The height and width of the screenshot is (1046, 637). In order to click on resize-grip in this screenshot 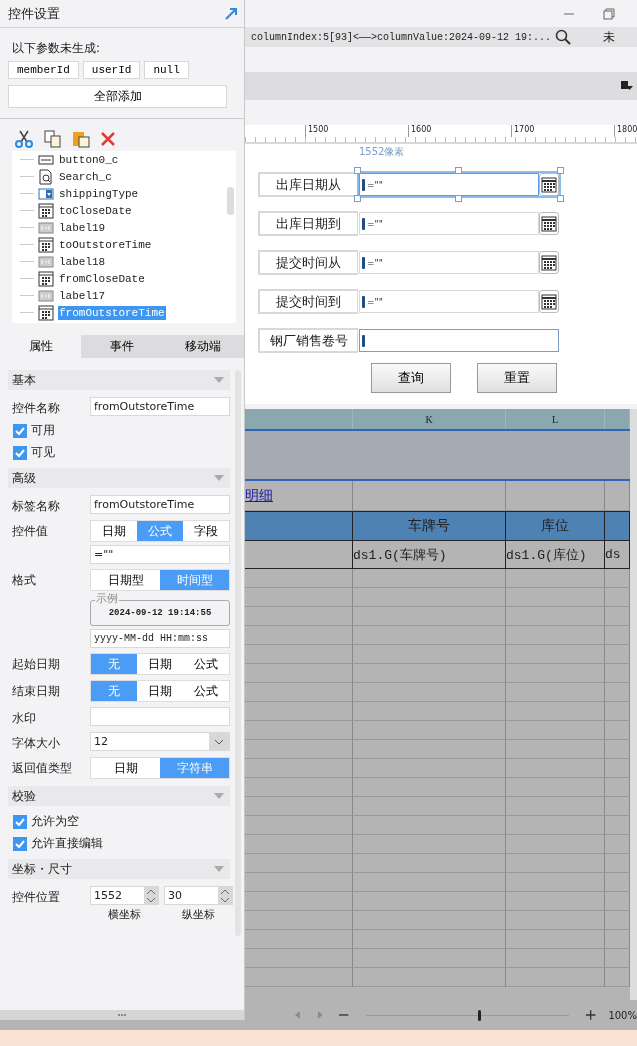, I will do `click(122, 1015)`.